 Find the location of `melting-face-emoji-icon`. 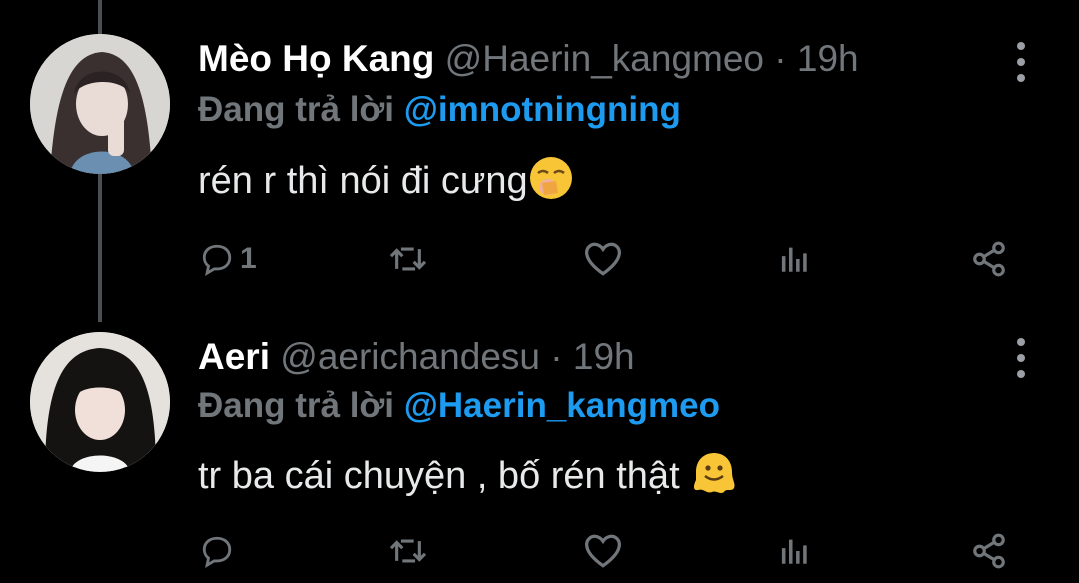

melting-face-emoji-icon is located at coordinates (714, 478).